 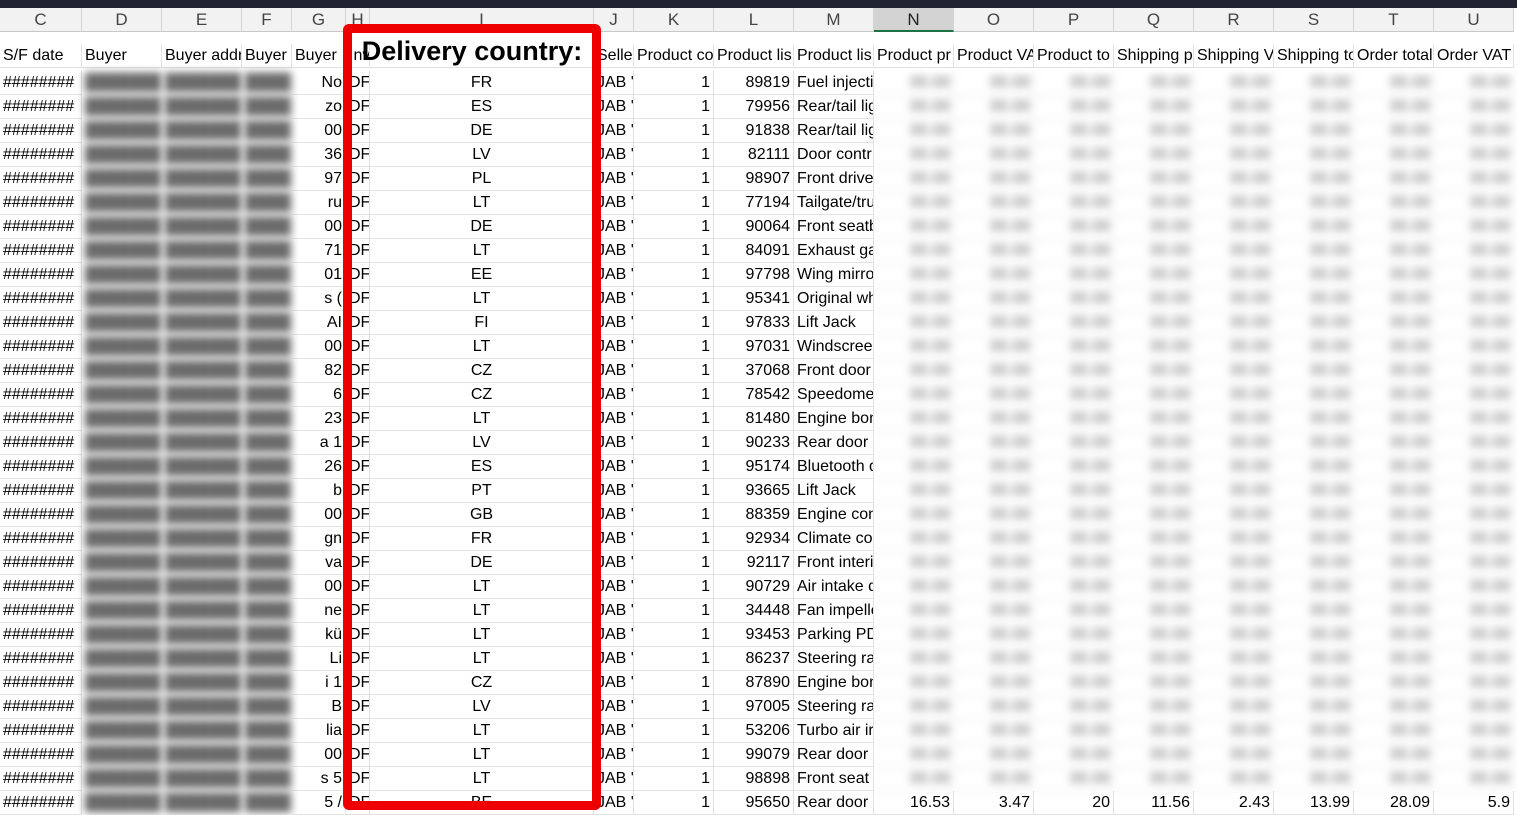 I want to click on cell-product-list-no: 99079, so click(x=754, y=755).